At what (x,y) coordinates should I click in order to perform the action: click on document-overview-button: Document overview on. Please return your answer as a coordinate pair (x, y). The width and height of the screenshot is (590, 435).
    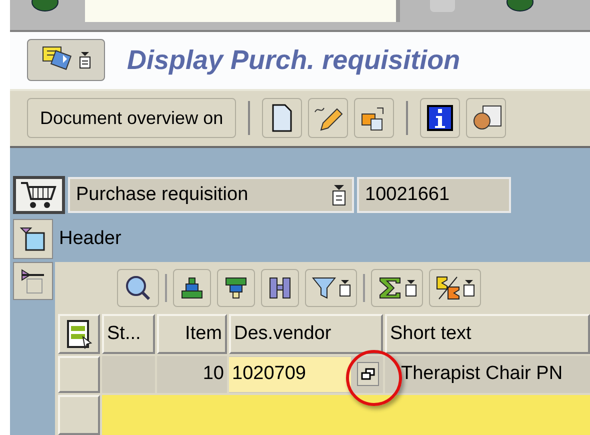
    Looking at the image, I should click on (131, 118).